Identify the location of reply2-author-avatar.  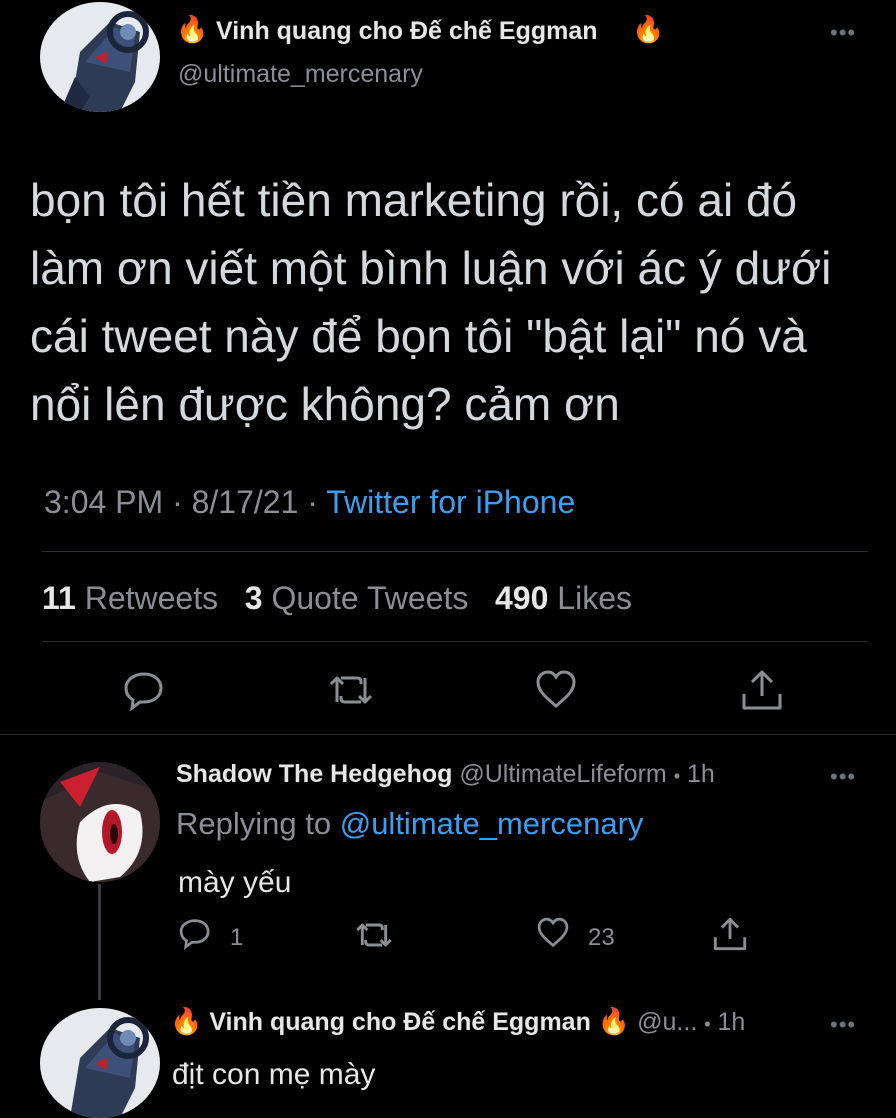
(100, 1063).